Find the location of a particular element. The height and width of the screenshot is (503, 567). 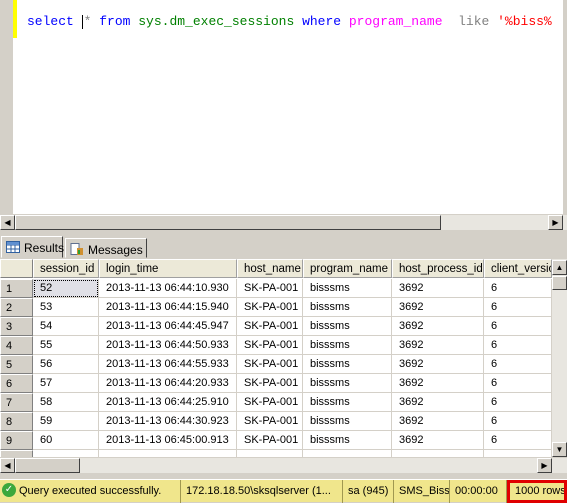

cell: 57 is located at coordinates (66, 383).